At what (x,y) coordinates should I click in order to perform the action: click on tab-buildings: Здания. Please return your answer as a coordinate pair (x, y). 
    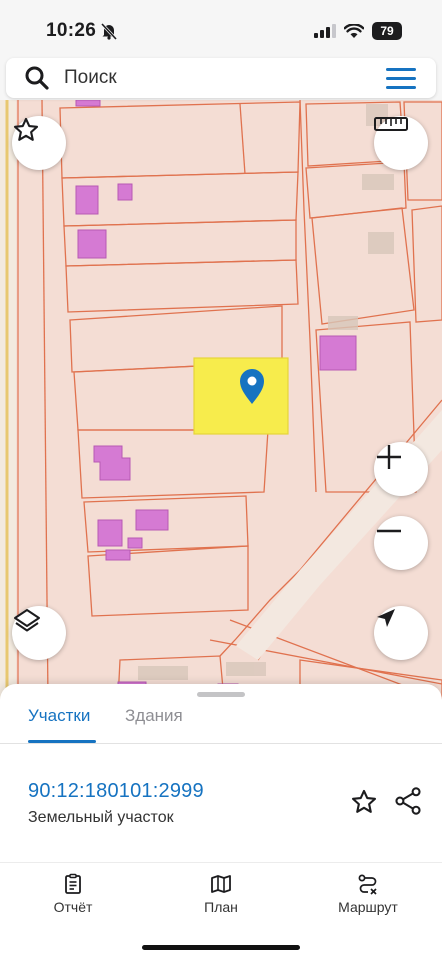
    Looking at the image, I should click on (154, 716).